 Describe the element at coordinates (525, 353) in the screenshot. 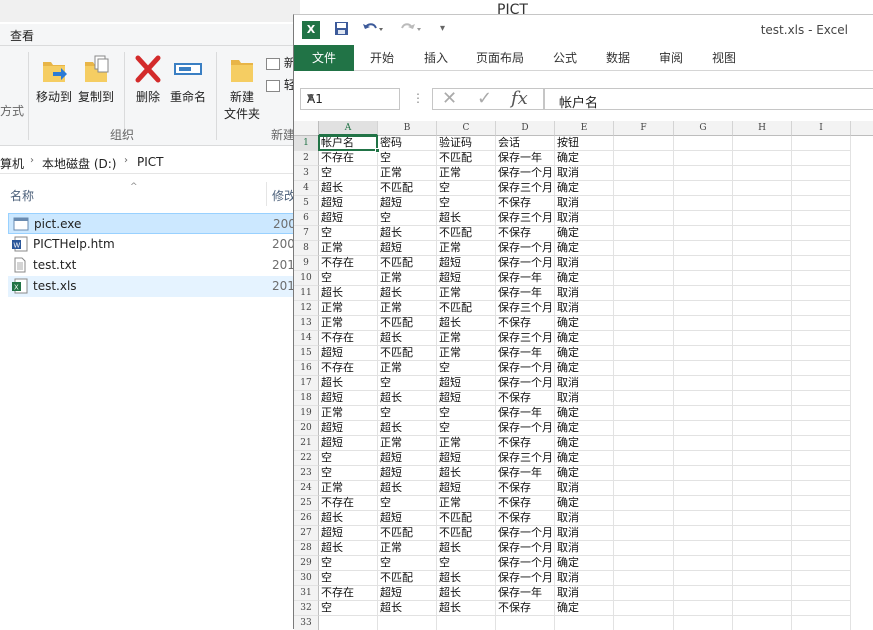

I see `cell-d15: 保存一年` at that location.